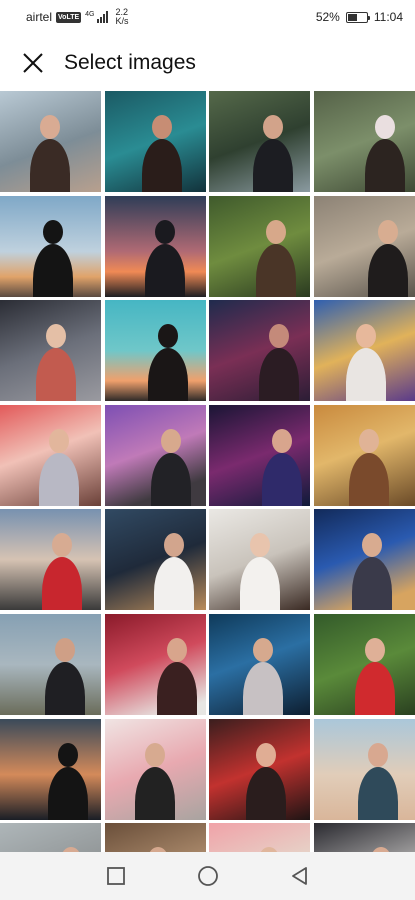 This screenshot has width=415, height=900. What do you see at coordinates (122, 21) in the screenshot?
I see `speed-unit: K/s` at bounding box center [122, 21].